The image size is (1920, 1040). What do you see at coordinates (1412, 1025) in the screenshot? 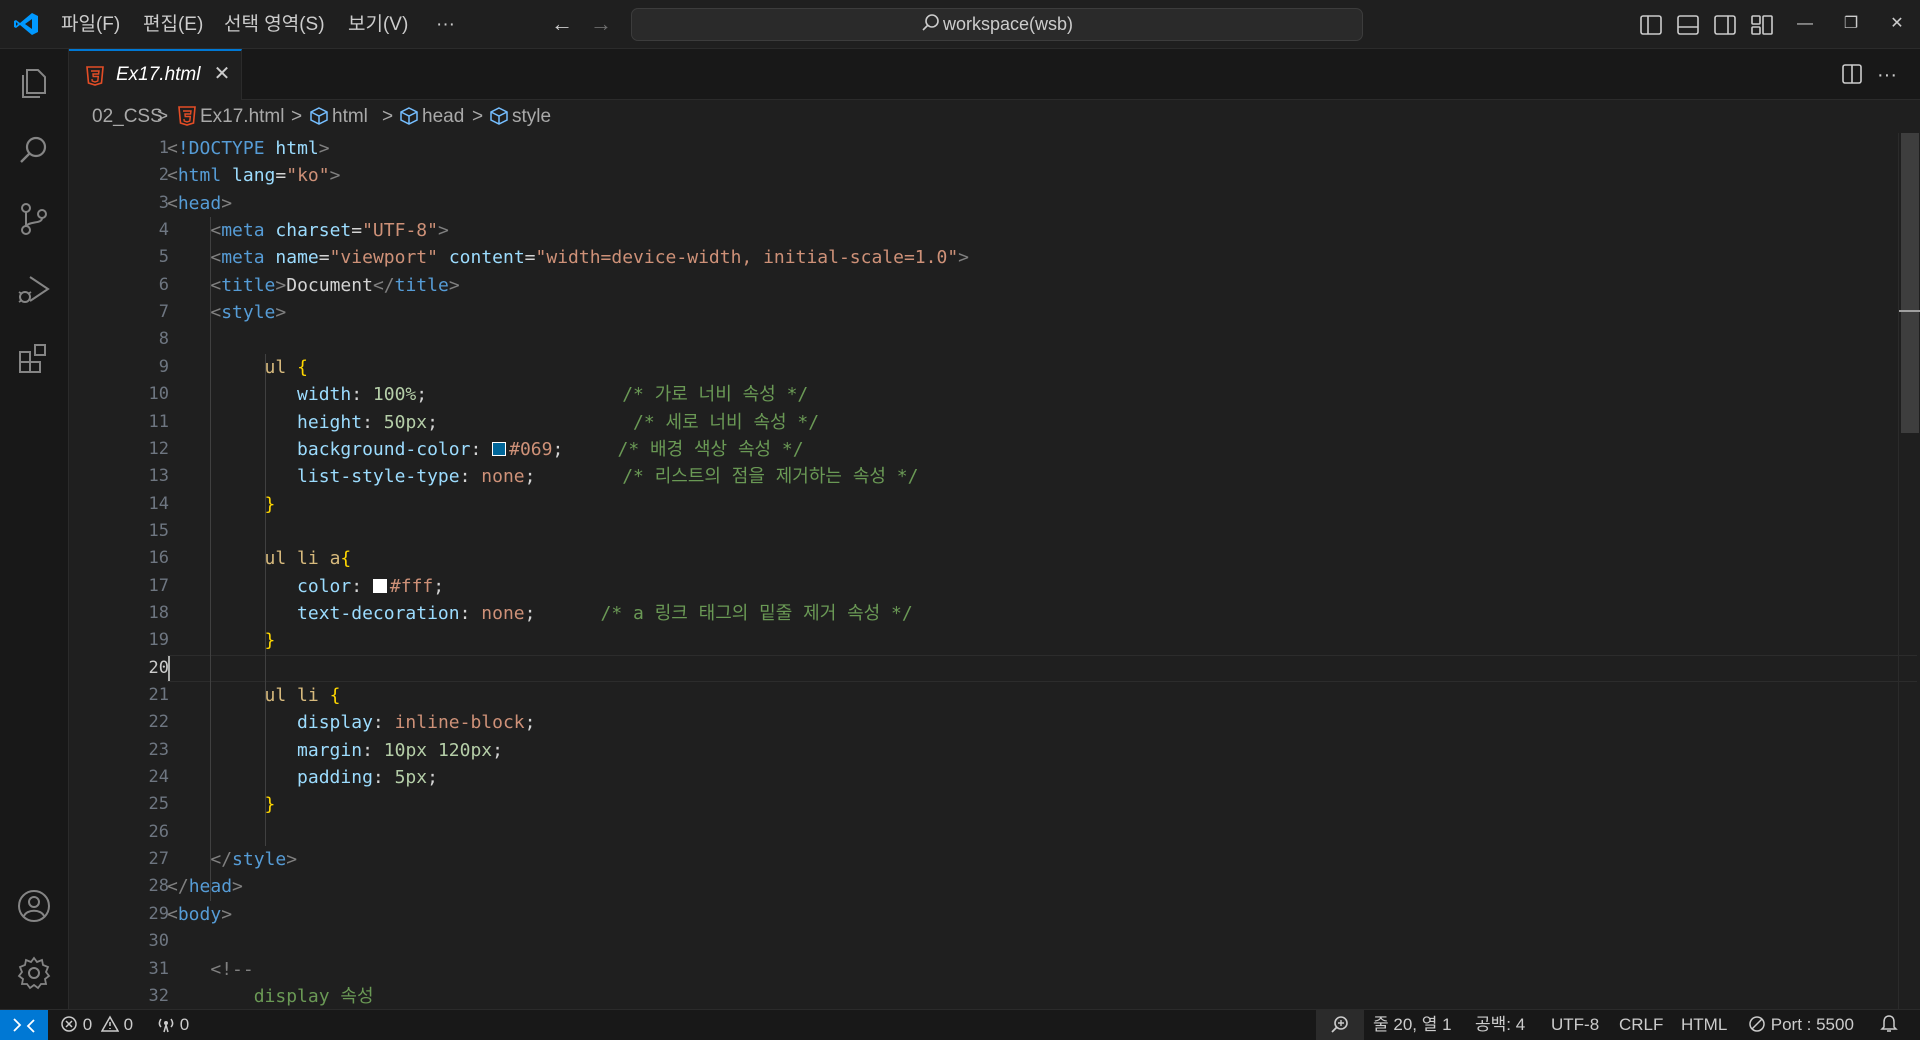
I see `cursor-position: 줄 20, 열 1` at bounding box center [1412, 1025].